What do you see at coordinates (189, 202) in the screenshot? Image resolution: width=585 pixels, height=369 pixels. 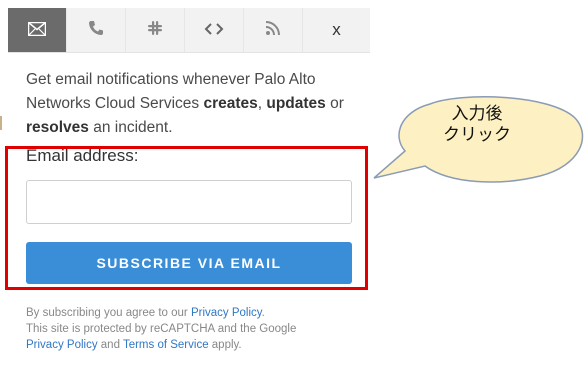 I see `email-field` at bounding box center [189, 202].